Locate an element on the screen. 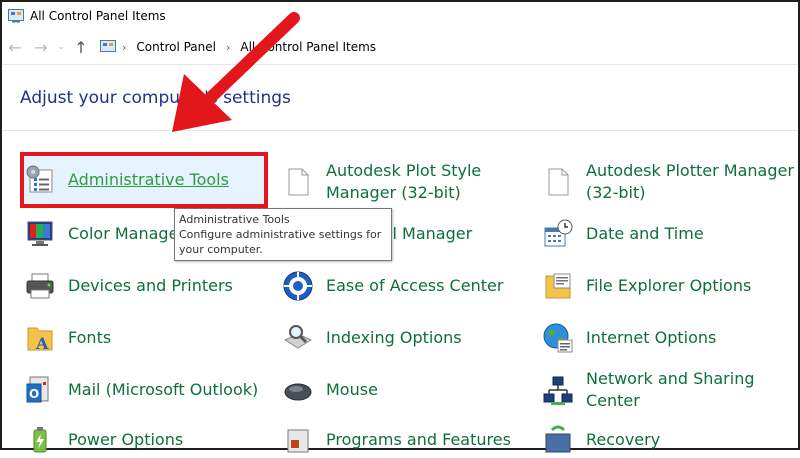  up-button: ↑ is located at coordinates (81, 47).